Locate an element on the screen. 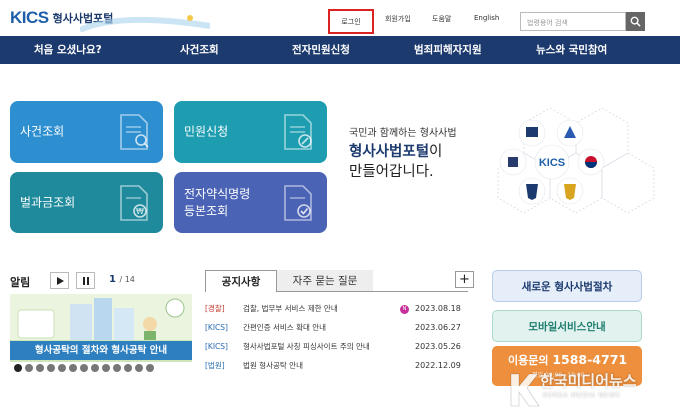 The image size is (680, 415). tile-summary-order: 전자약식명령 등본조회 is located at coordinates (250, 202).